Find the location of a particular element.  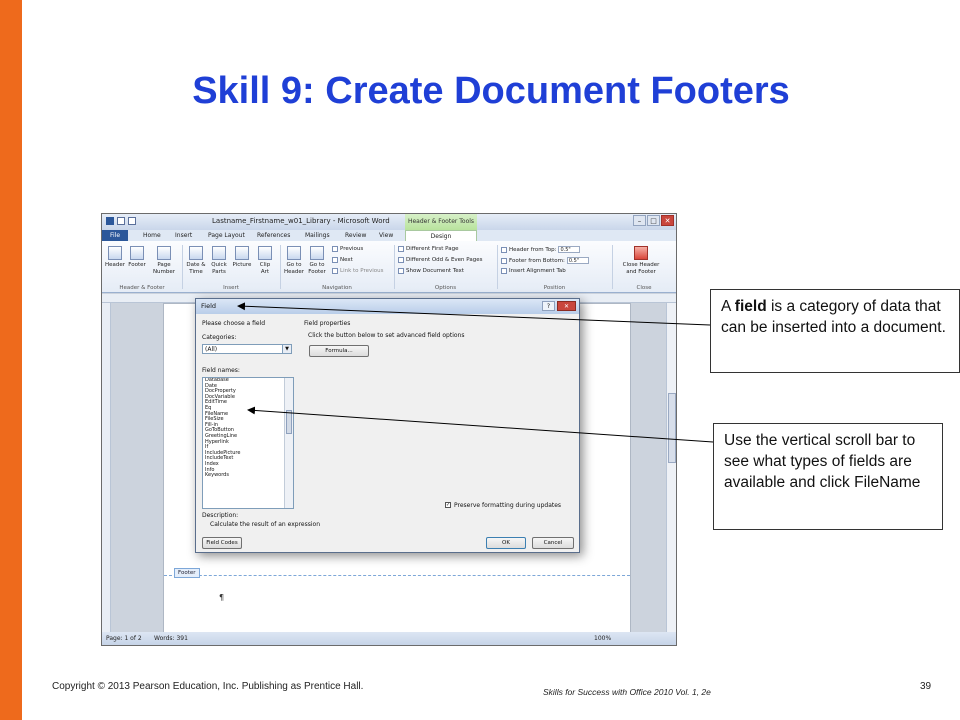

slide-title: Skill 9: Create Document Footers is located at coordinates (491, 91).